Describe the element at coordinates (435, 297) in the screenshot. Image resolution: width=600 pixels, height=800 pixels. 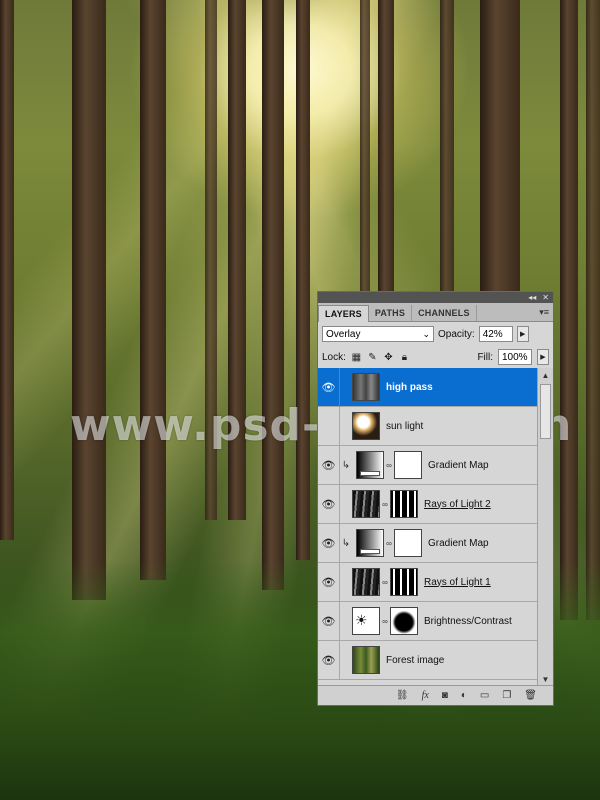
I see `panel-titlebar: ◂◂ ✕` at that location.